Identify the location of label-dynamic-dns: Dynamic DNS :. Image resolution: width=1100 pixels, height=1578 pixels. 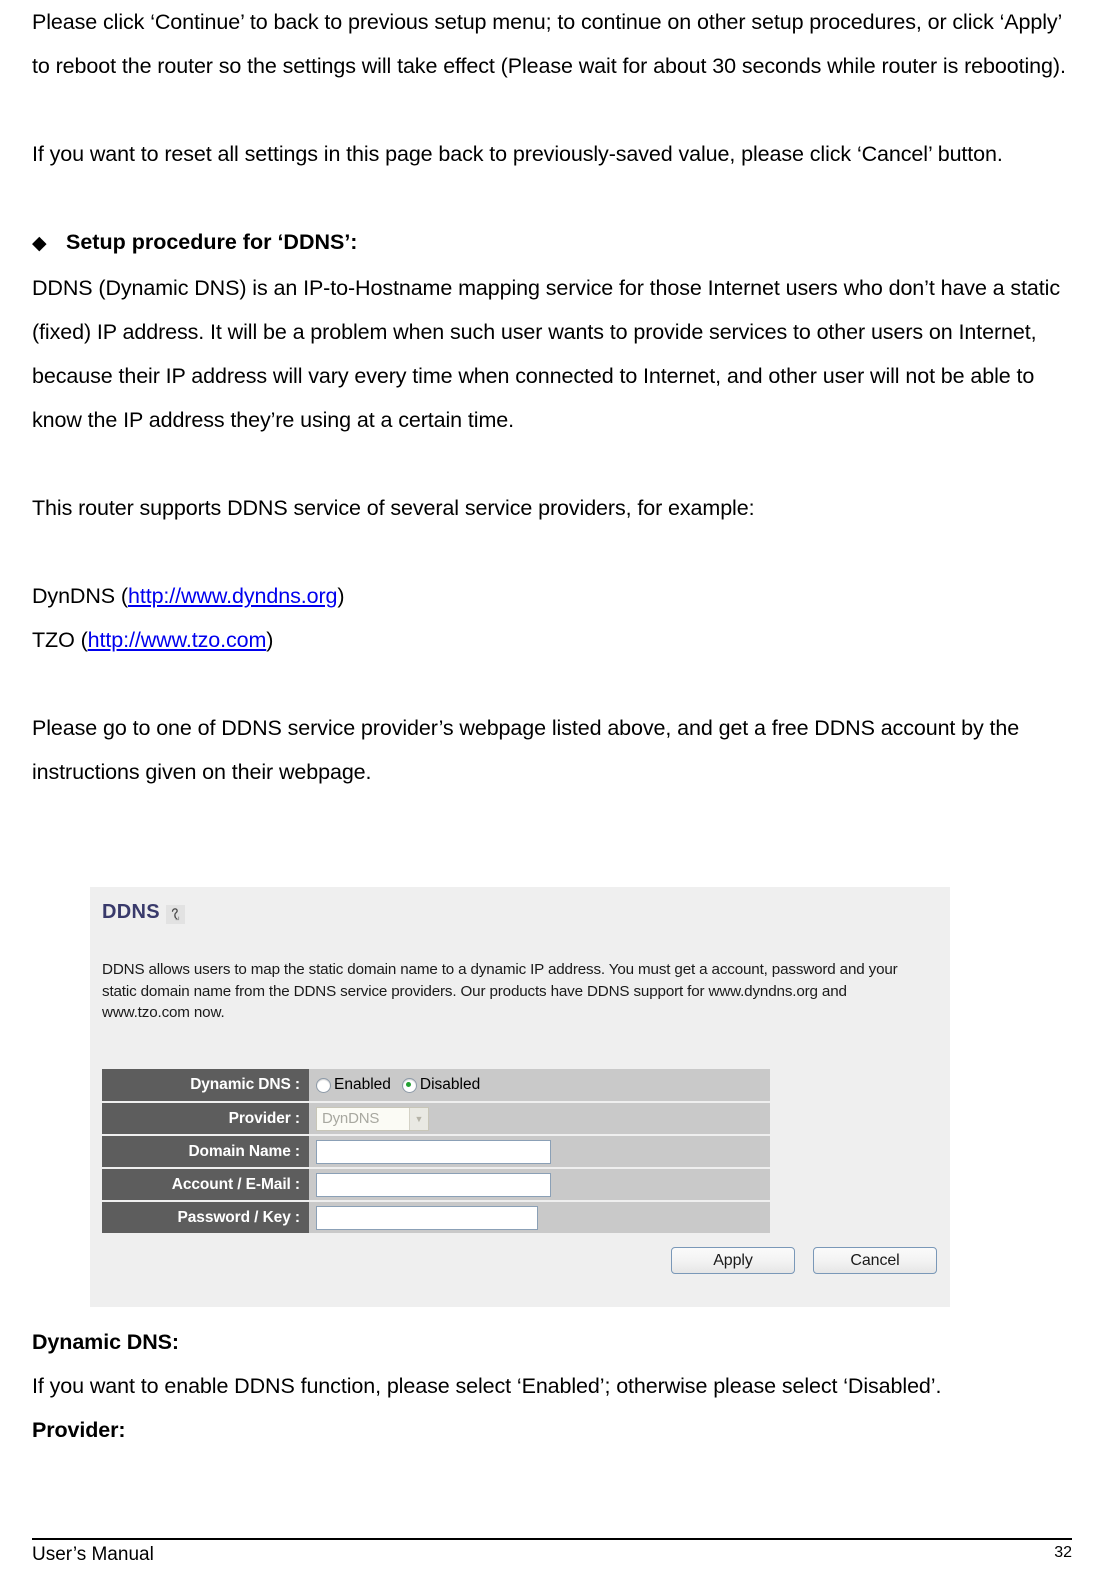
(205, 1086).